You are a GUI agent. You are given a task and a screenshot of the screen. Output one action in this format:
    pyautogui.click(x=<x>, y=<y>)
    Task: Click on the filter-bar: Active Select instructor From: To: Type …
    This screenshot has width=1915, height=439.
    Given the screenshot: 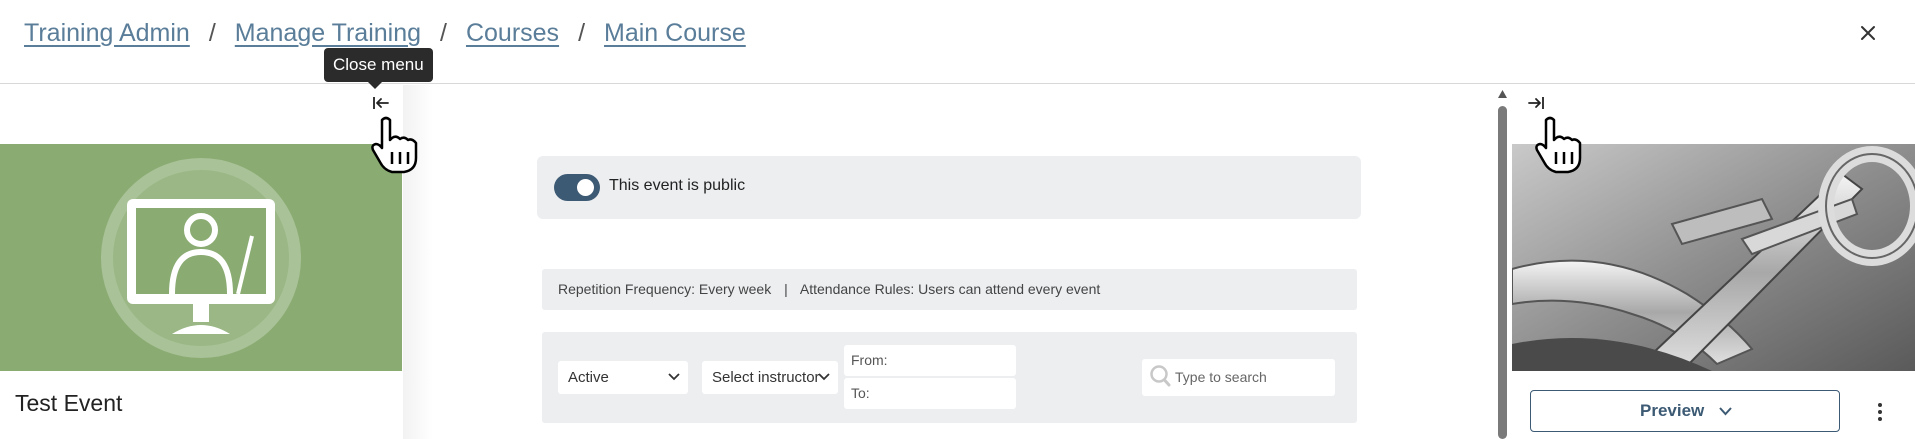 What is the action you would take?
    pyautogui.click(x=949, y=377)
    